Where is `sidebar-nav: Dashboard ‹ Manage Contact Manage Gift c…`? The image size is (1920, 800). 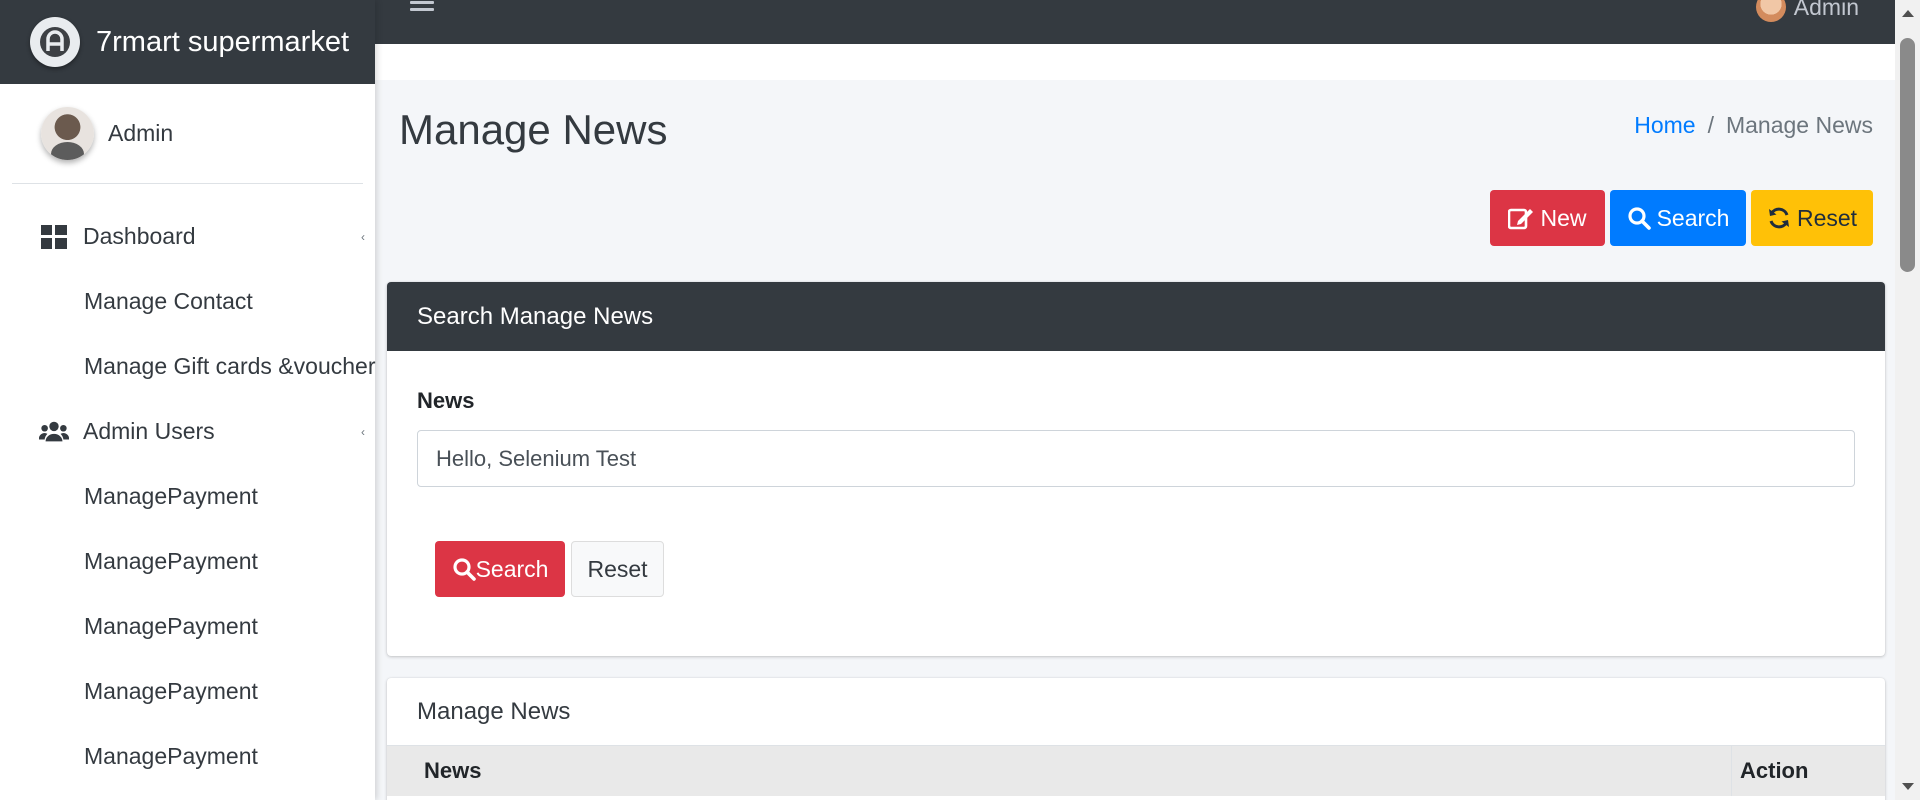
sidebar-nav: Dashboard ‹ Manage Contact Manage Gift c… is located at coordinates (187, 486).